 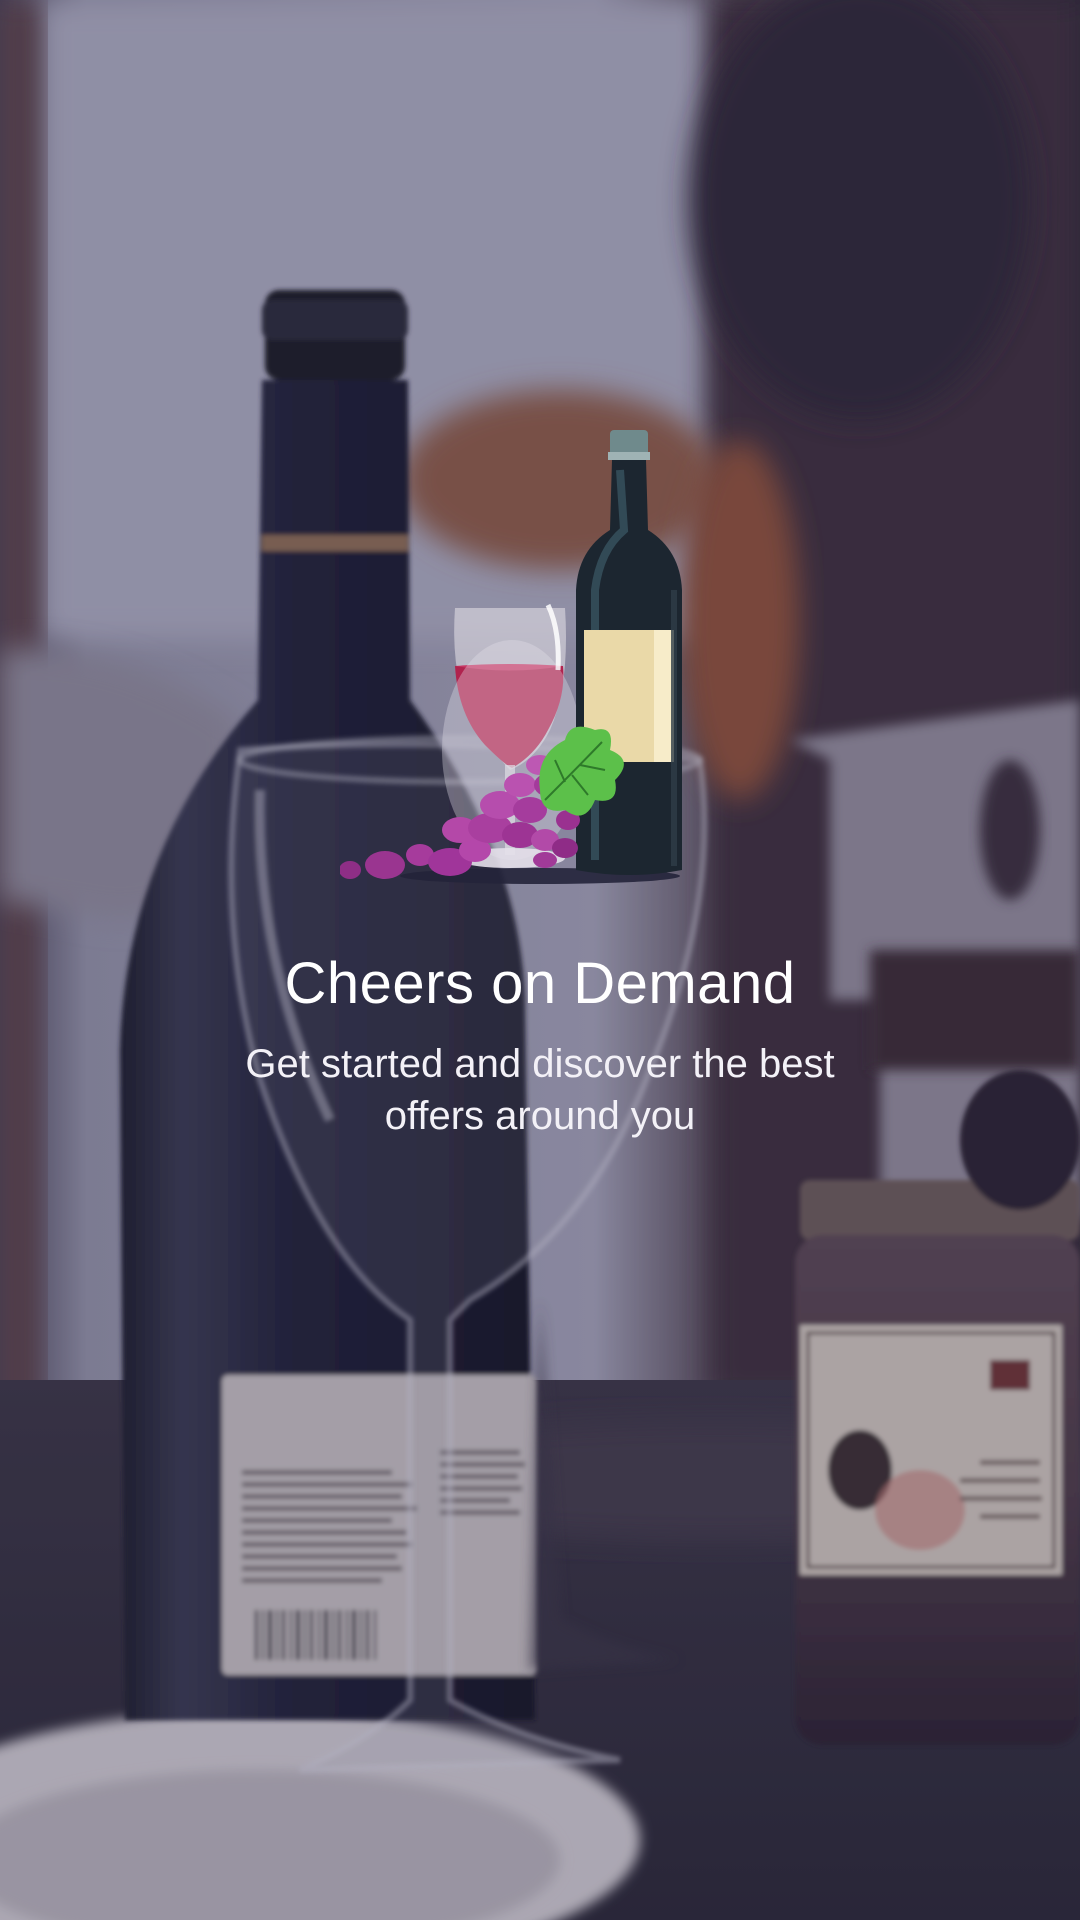 I want to click on onboarding-title: Cheers on Demand, so click(x=540, y=983).